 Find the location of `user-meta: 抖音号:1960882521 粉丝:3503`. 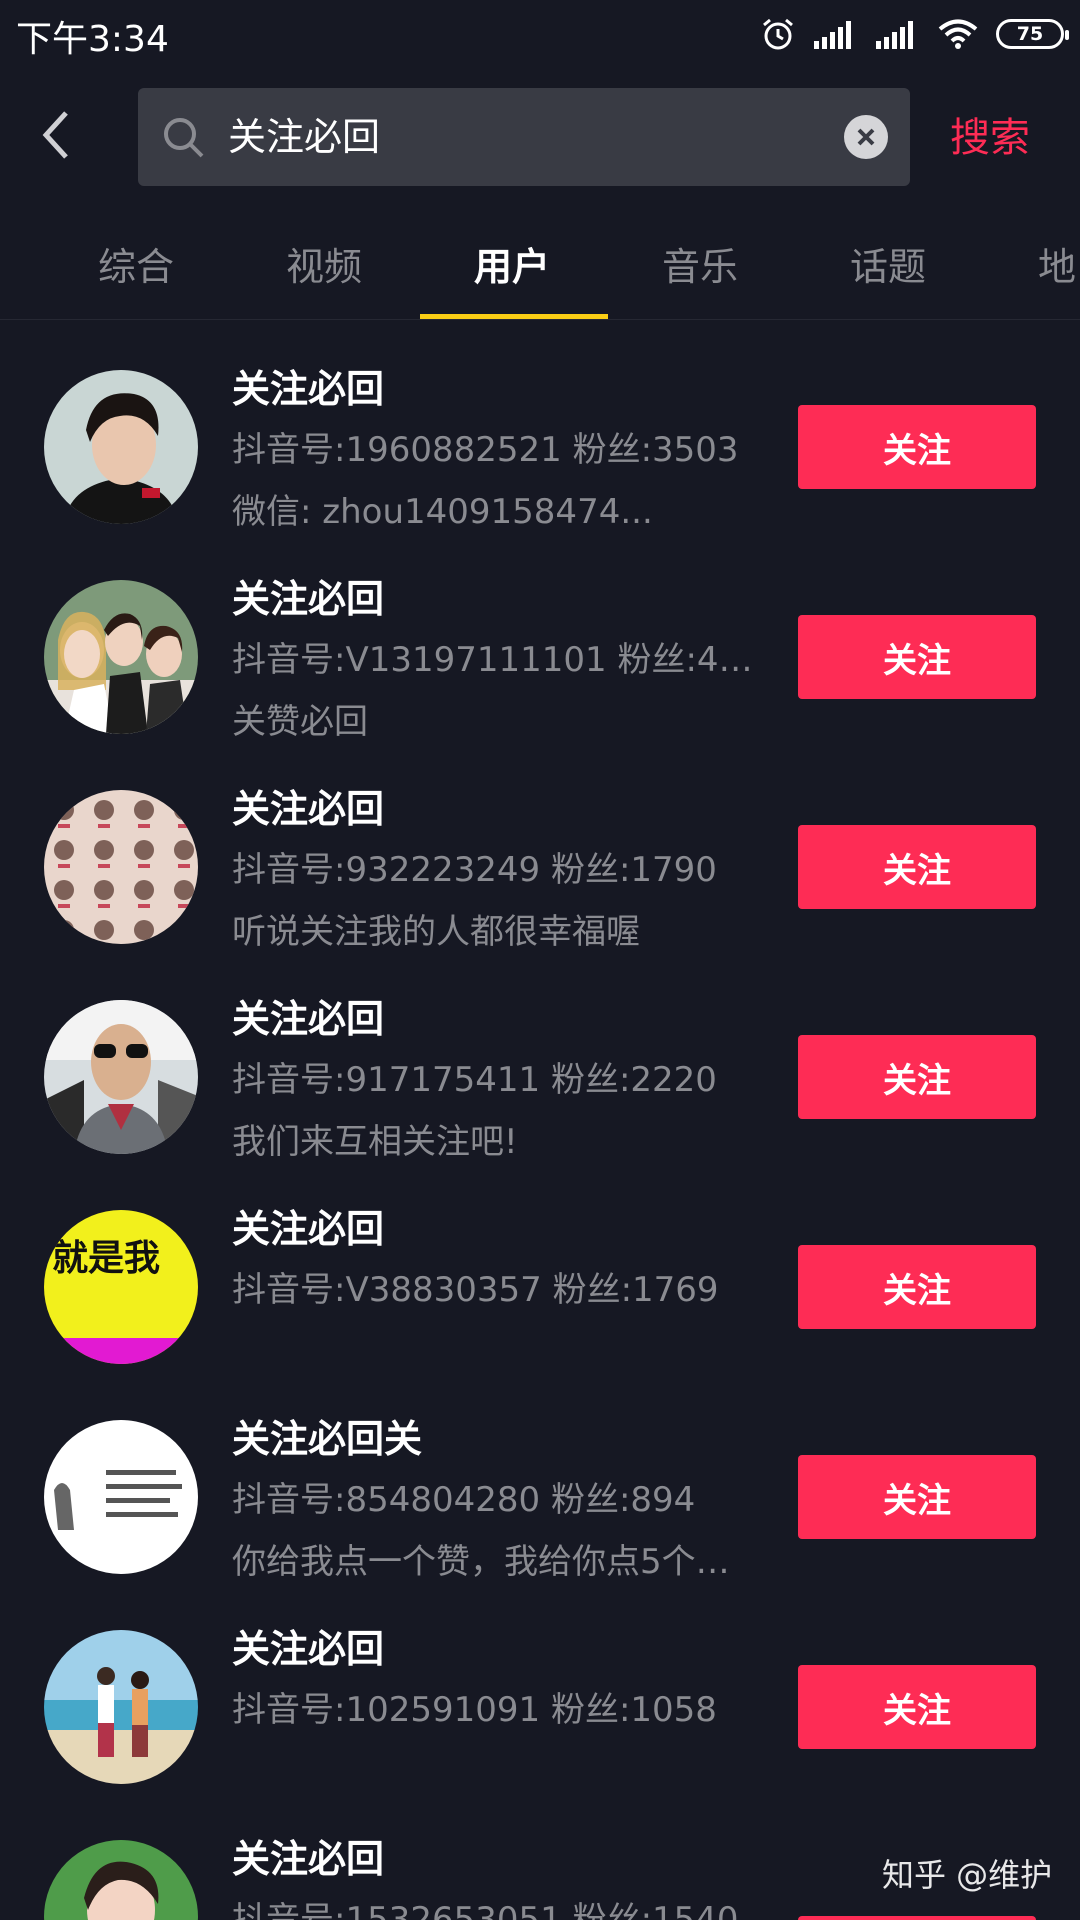

user-meta: 抖音号:1960882521 粉丝:3503 is located at coordinates (485, 450).